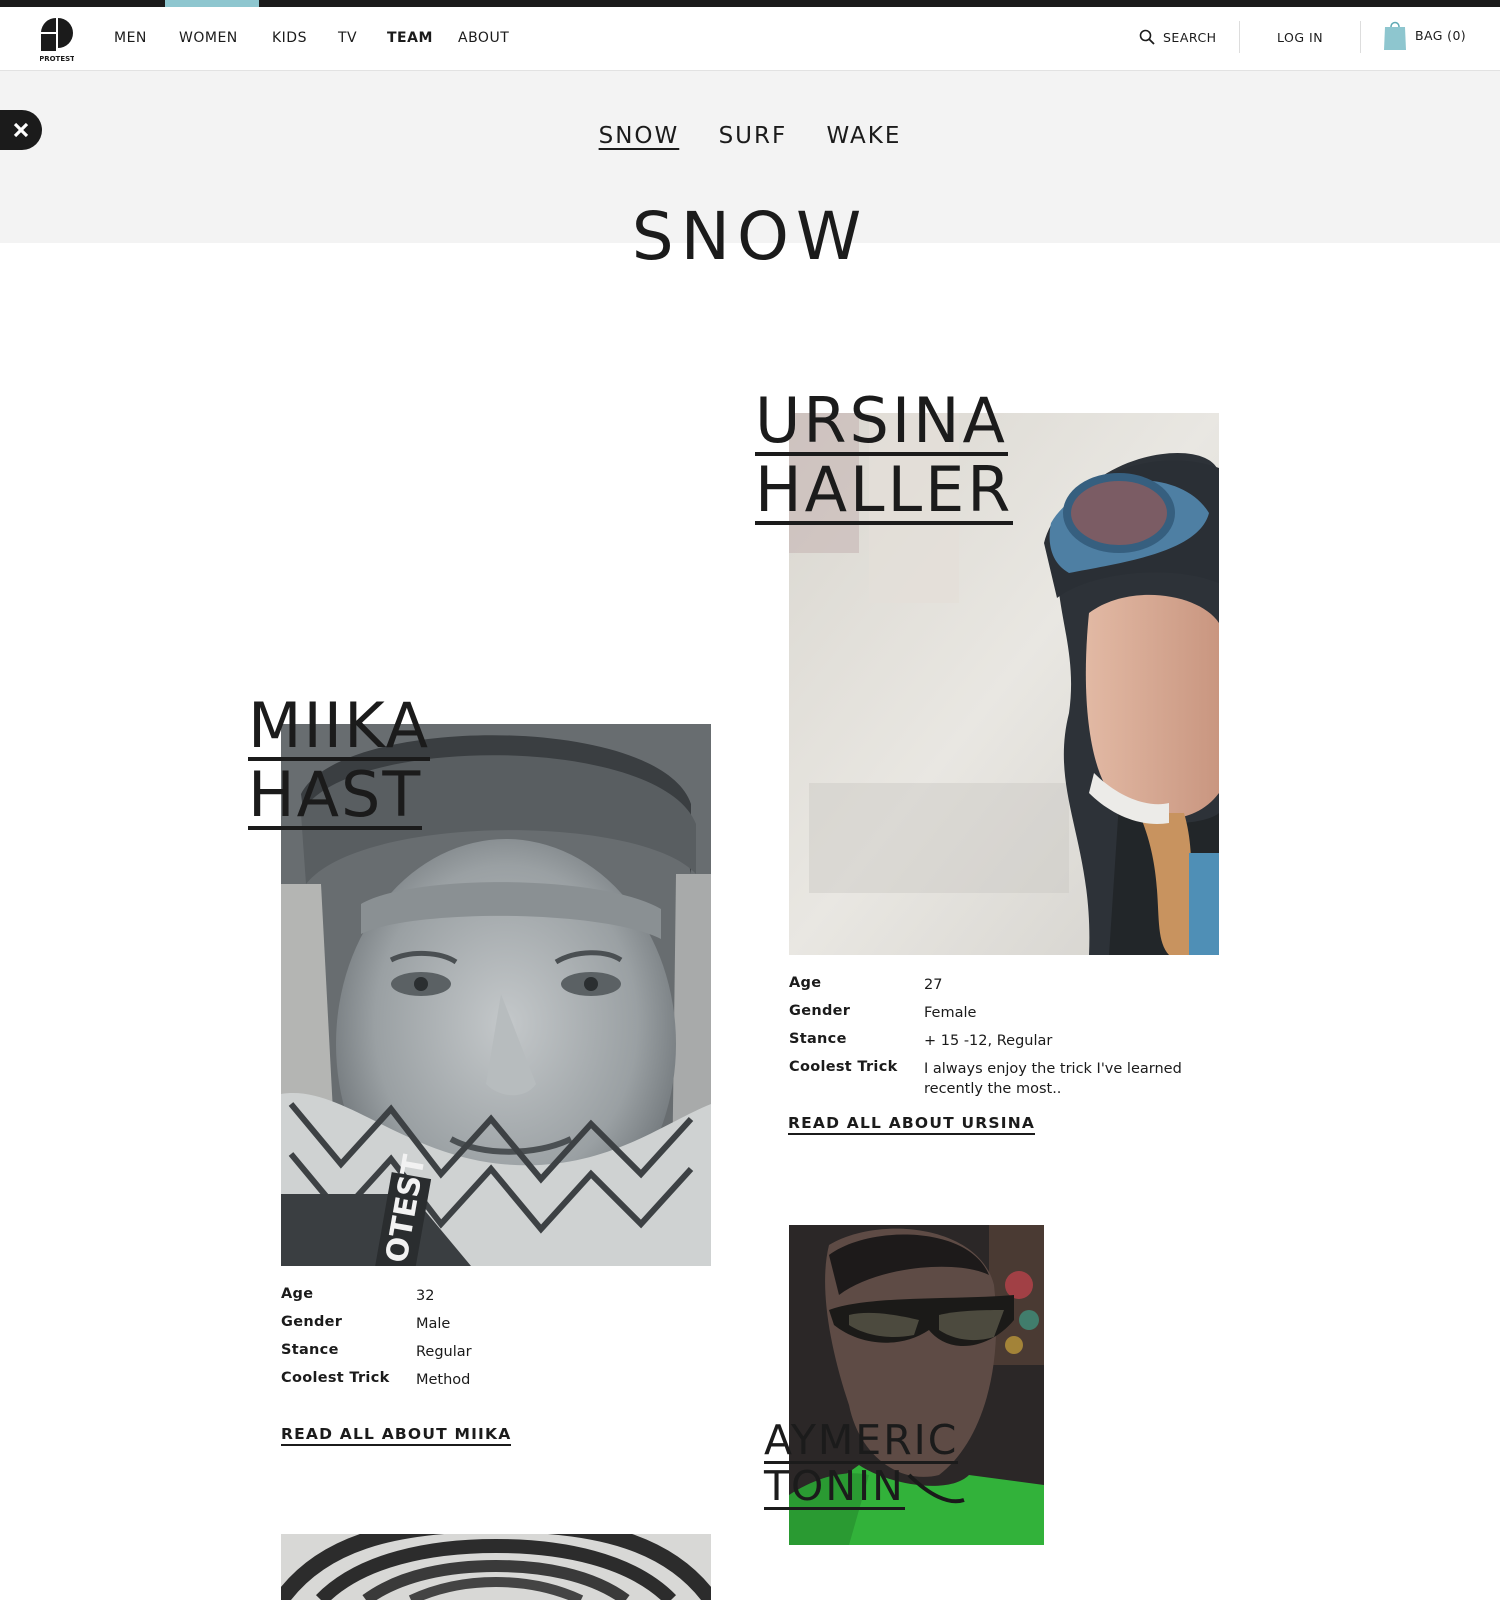 Image resolution: width=1500 pixels, height=1600 pixels. Describe the element at coordinates (410, 38) in the screenshot. I see `nav-item-team: TEAM` at that location.